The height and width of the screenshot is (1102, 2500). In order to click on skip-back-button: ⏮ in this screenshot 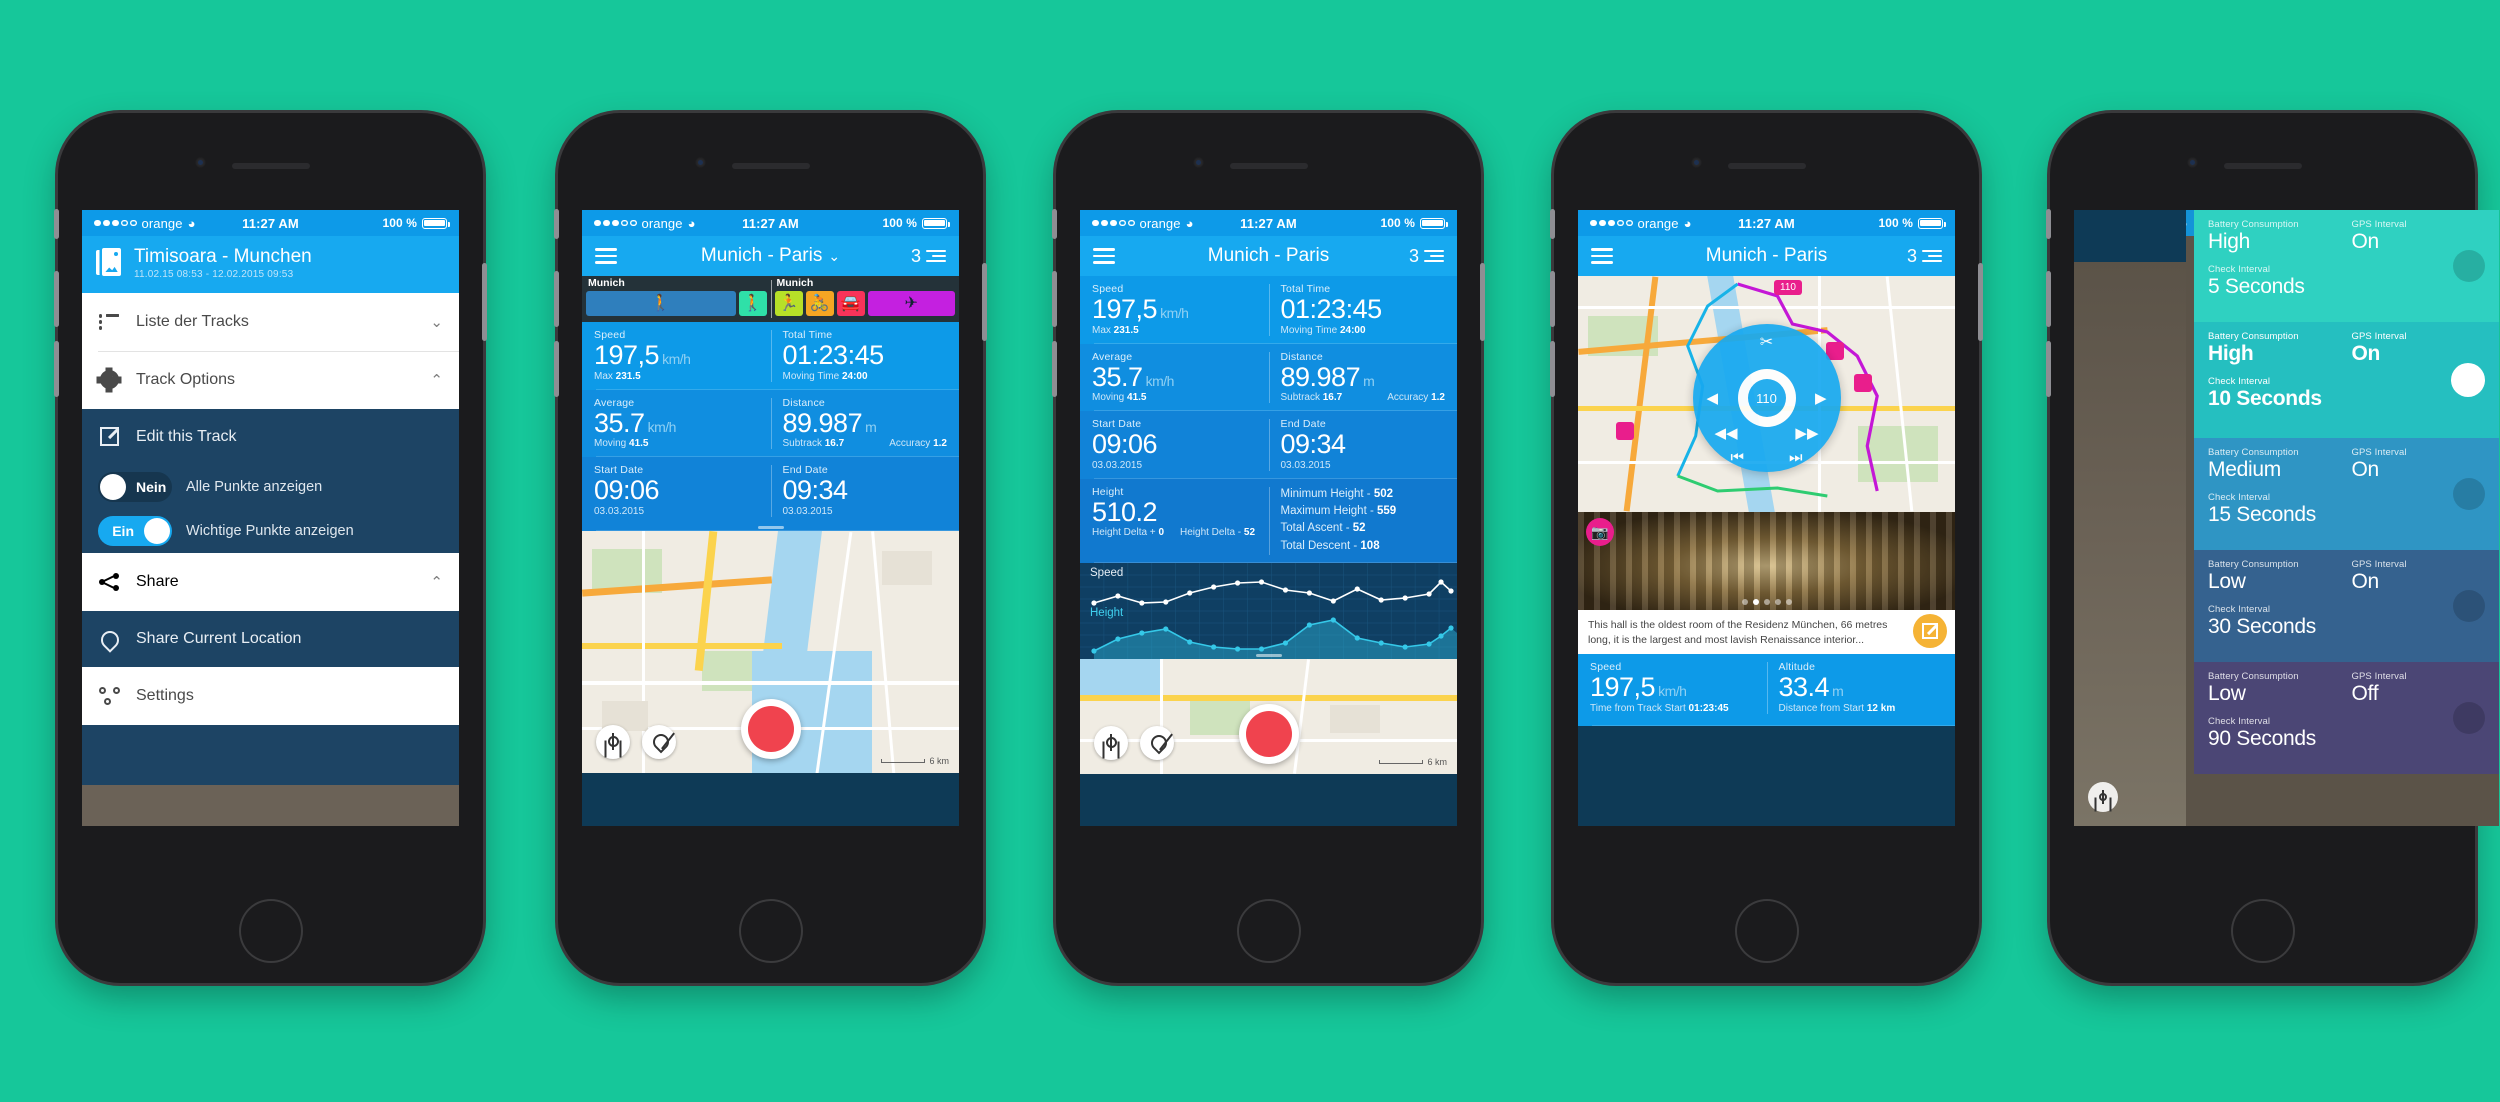, I will do `click(1738, 457)`.